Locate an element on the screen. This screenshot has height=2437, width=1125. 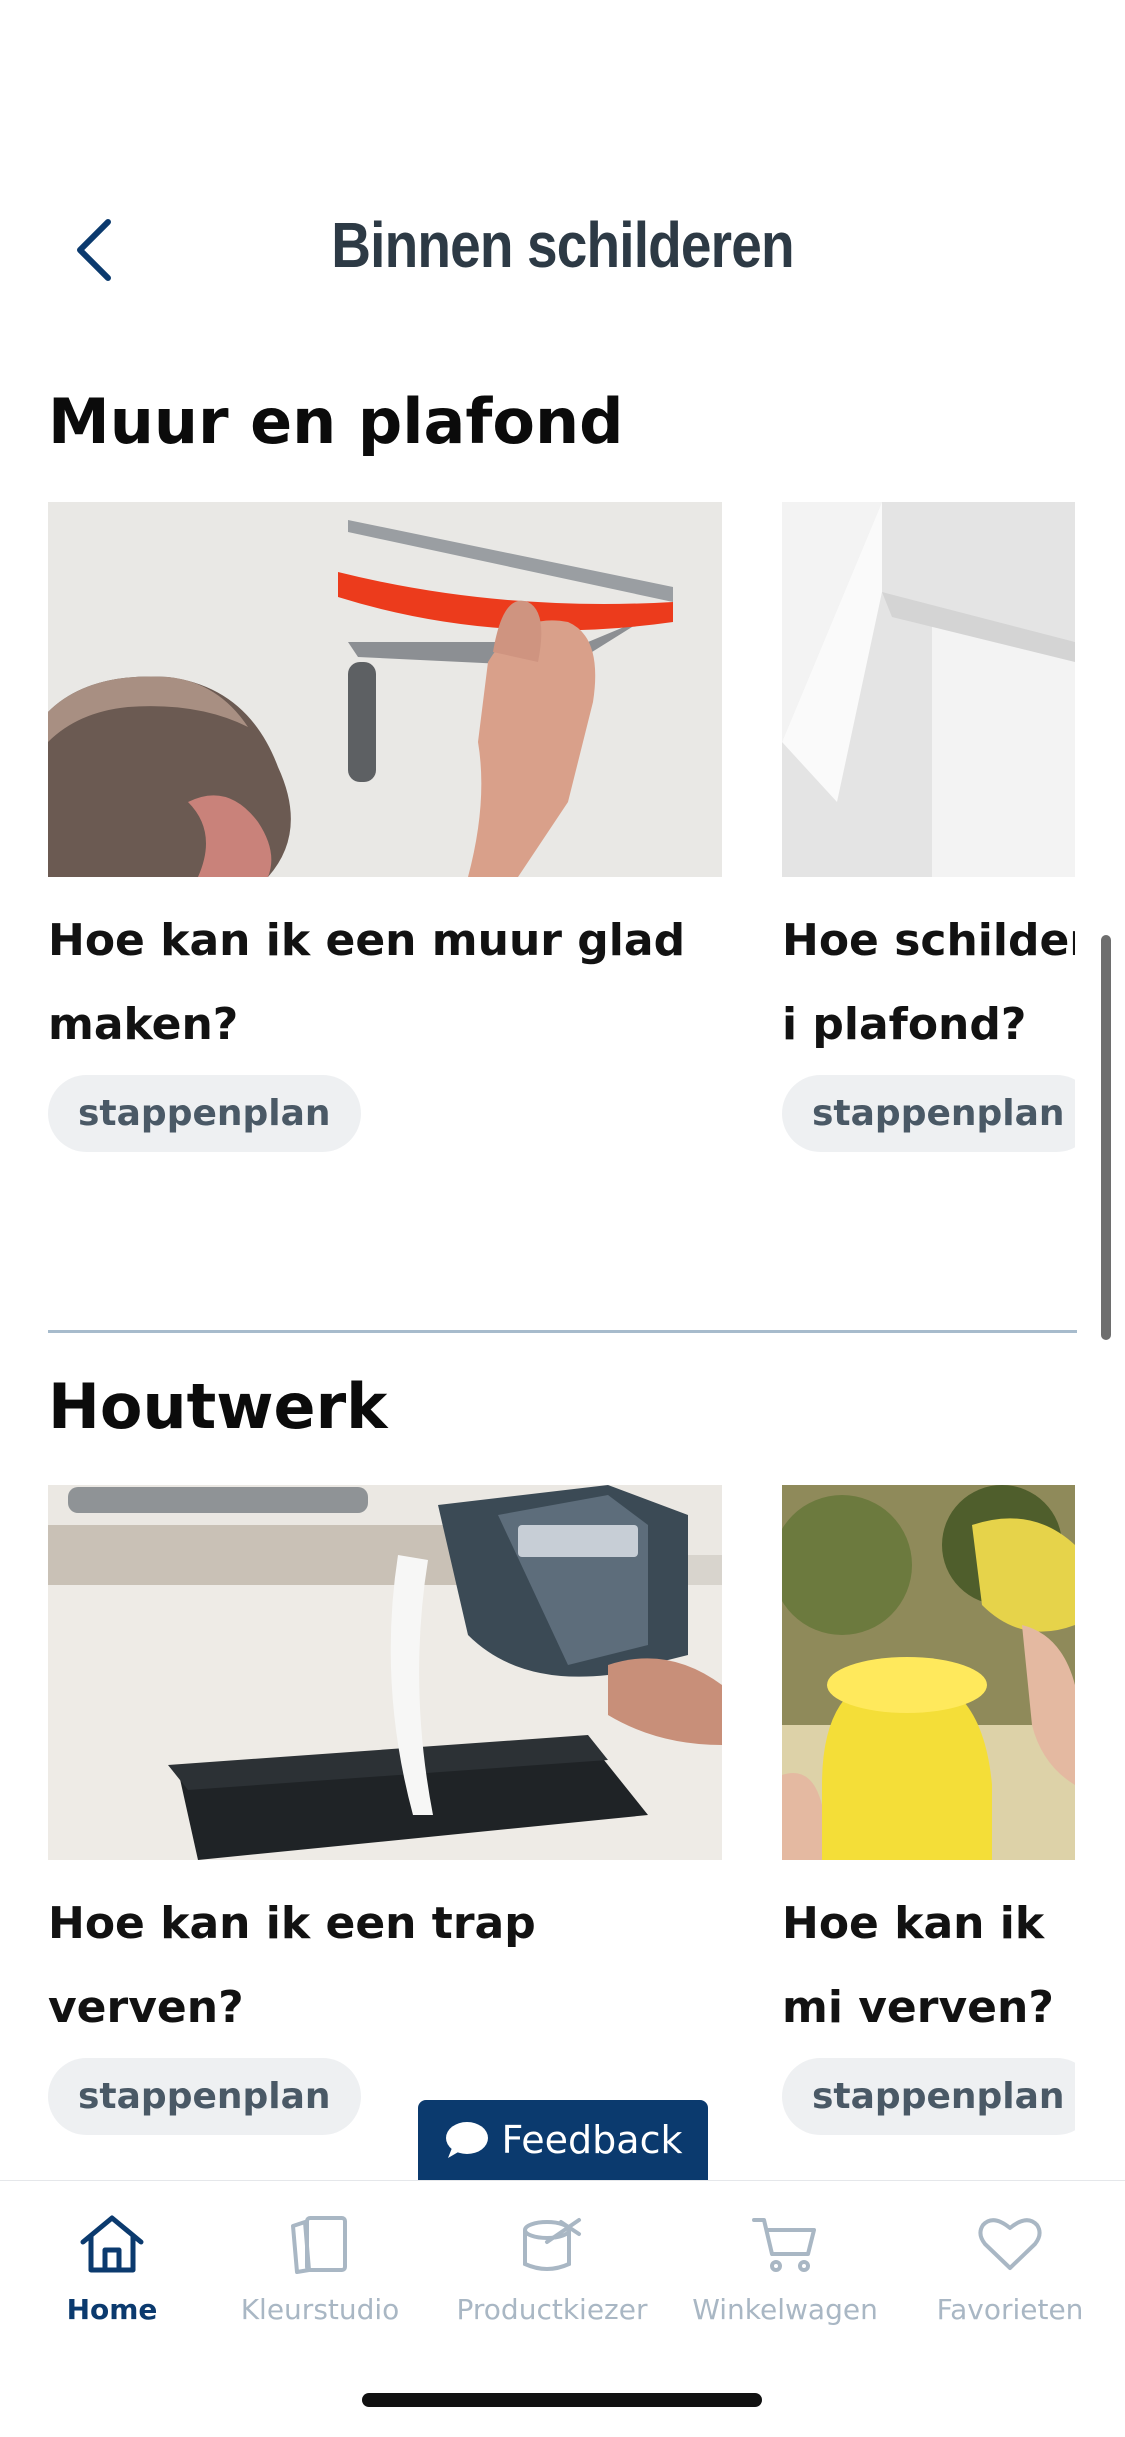
section-title-houtwerk: Houtwerk is located at coordinates (218, 1406).